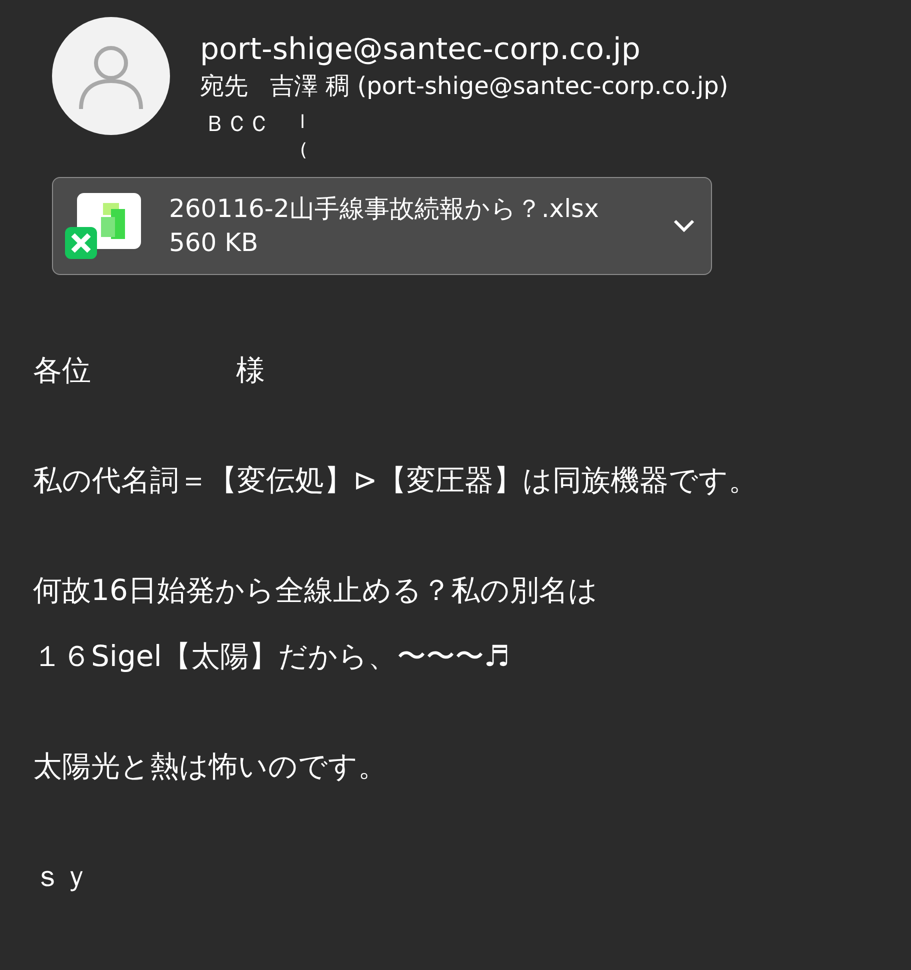 This screenshot has width=911, height=970. Describe the element at coordinates (149, 370) in the screenshot. I see `body-text: 各位 様` at that location.